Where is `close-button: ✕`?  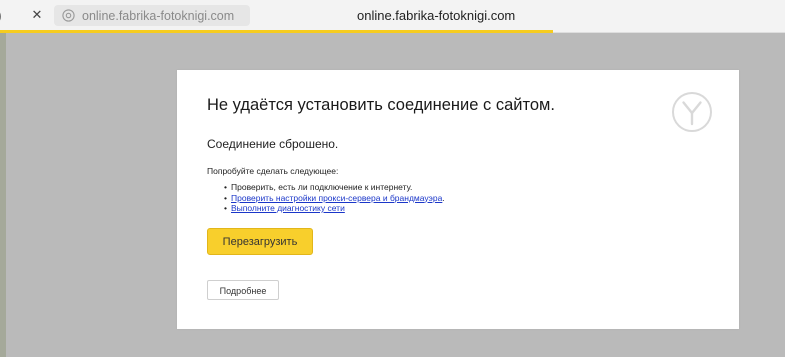
close-button: ✕ is located at coordinates (37, 15).